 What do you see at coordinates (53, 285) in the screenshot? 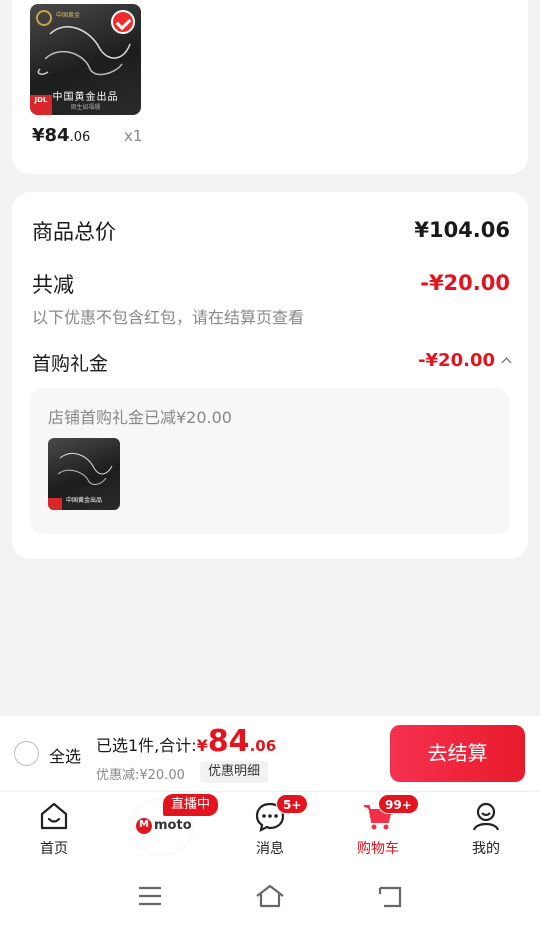
I see `reduce-label: 共减` at bounding box center [53, 285].